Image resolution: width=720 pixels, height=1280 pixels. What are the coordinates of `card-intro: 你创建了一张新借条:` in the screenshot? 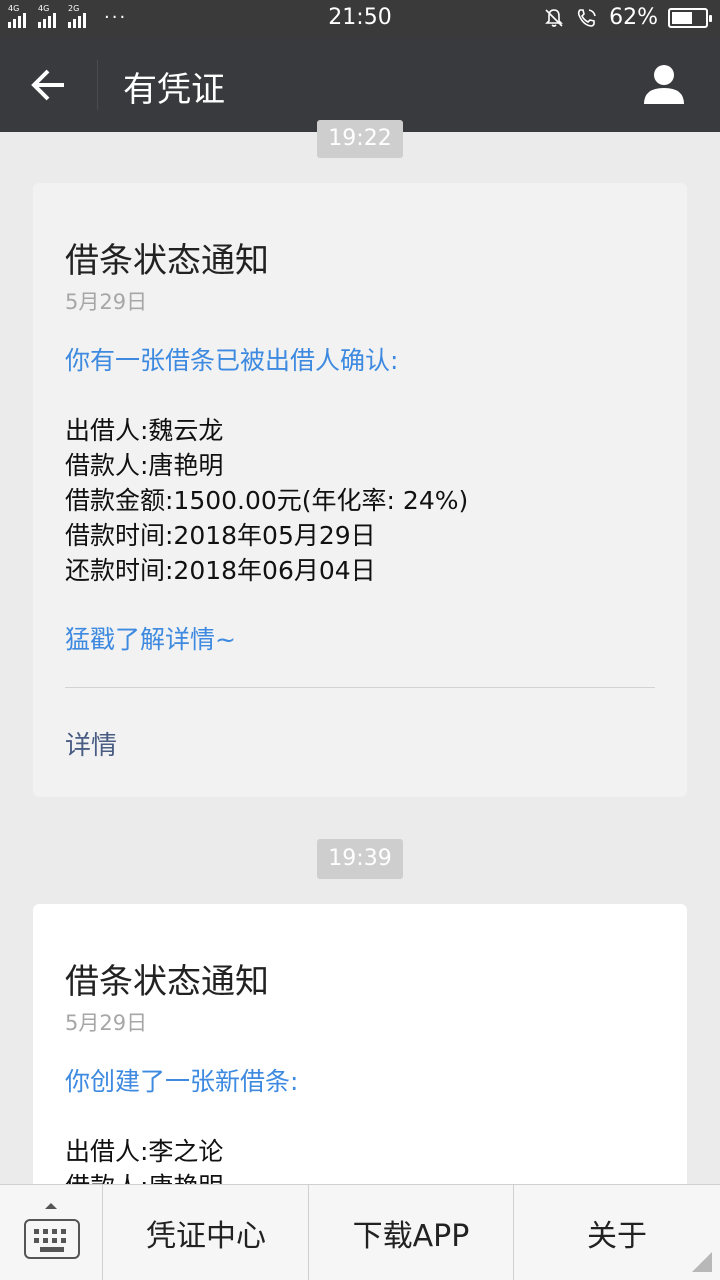 It's located at (182, 1081).